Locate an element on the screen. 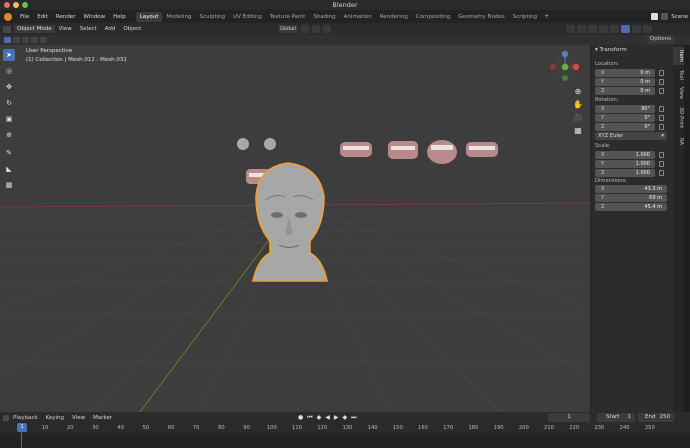  gizmo-toggle-icon is located at coordinates (581, 29).